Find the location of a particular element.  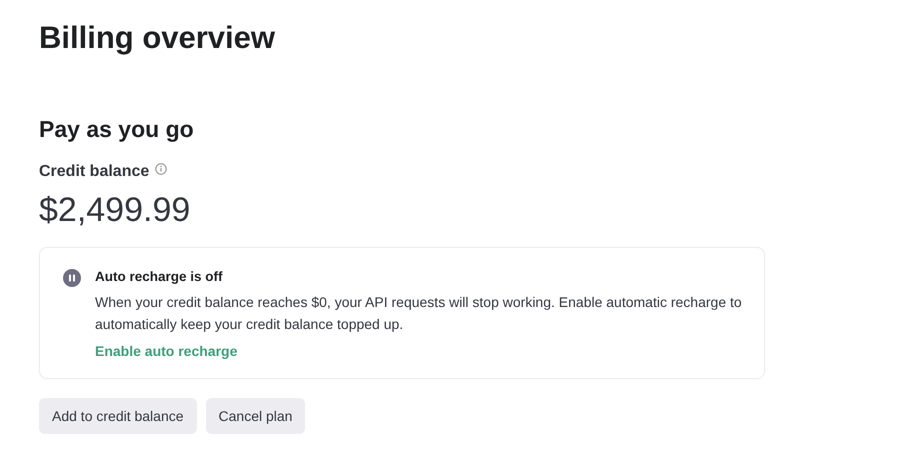

page-title: Billing overview is located at coordinates (157, 38).